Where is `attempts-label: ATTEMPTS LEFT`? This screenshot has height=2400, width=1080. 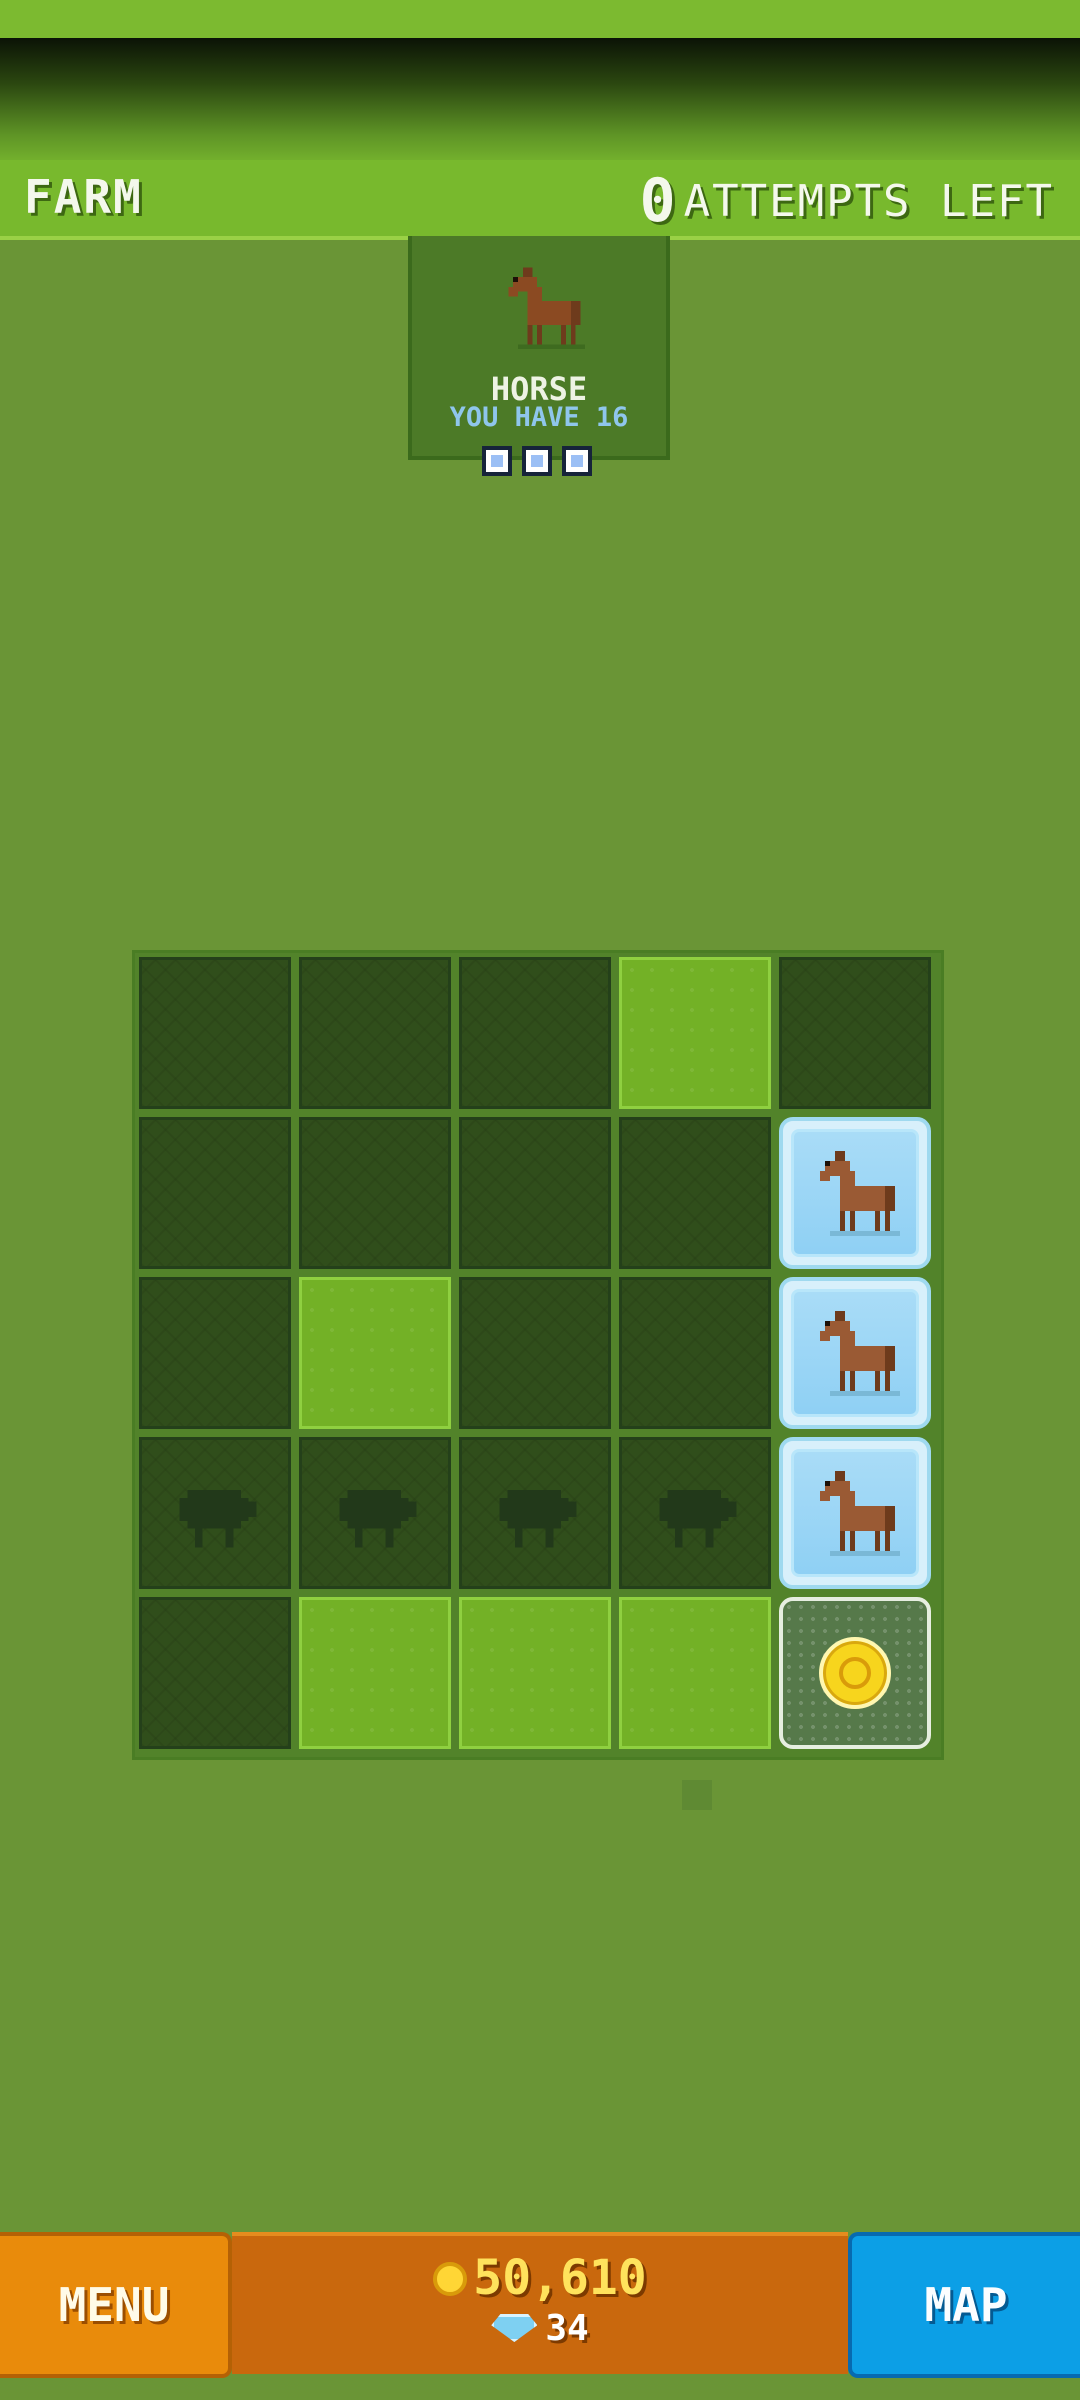
attempts-label: ATTEMPTS LEFT is located at coordinates (868, 201).